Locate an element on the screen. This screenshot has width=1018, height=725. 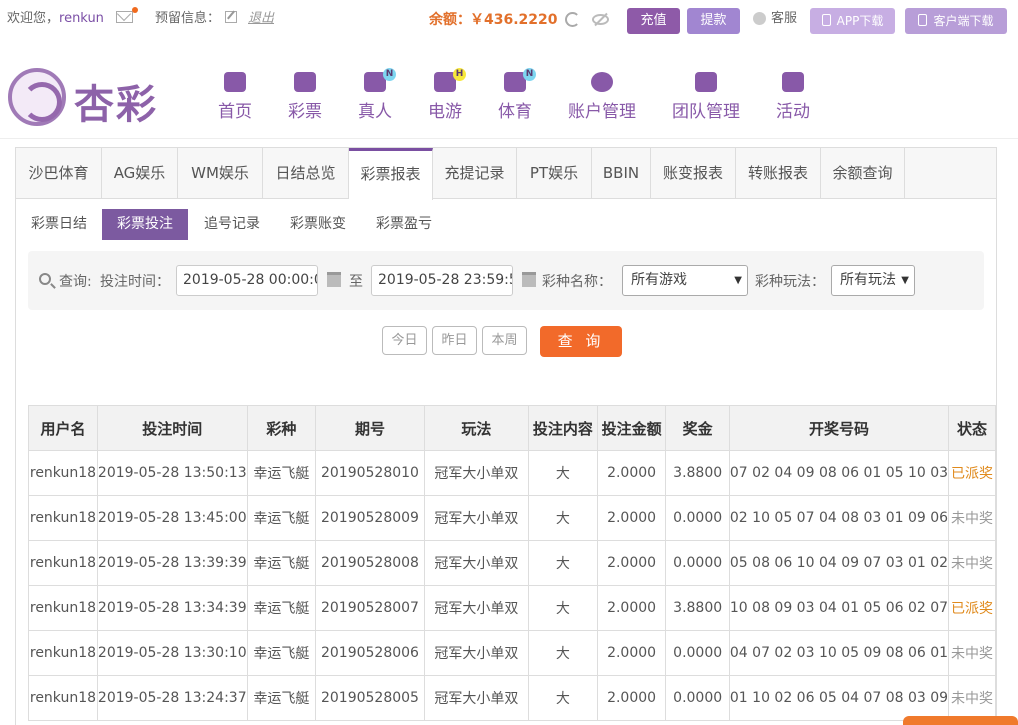
mail-icon is located at coordinates (124, 17).